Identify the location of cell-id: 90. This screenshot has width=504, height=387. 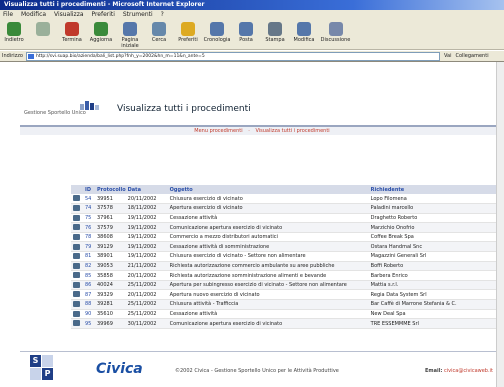
(89, 314).